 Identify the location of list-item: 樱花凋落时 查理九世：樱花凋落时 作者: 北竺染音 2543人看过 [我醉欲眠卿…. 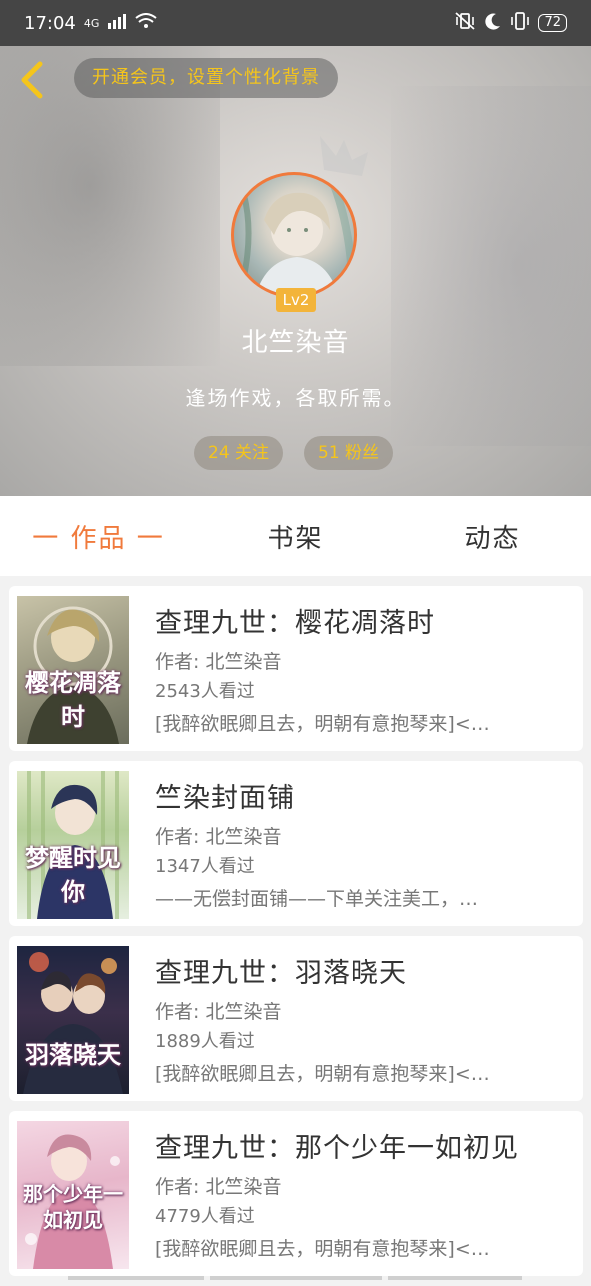
(296, 668).